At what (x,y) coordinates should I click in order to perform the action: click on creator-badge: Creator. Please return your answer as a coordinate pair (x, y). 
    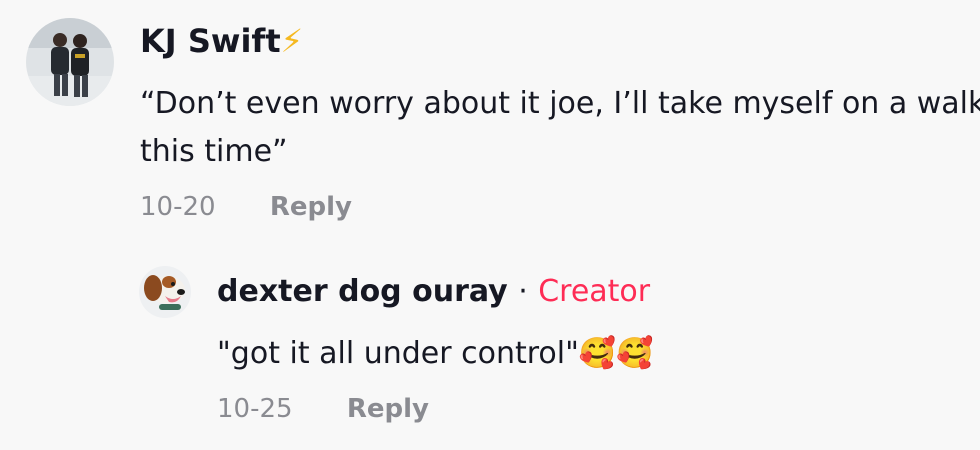
    Looking at the image, I should click on (594, 291).